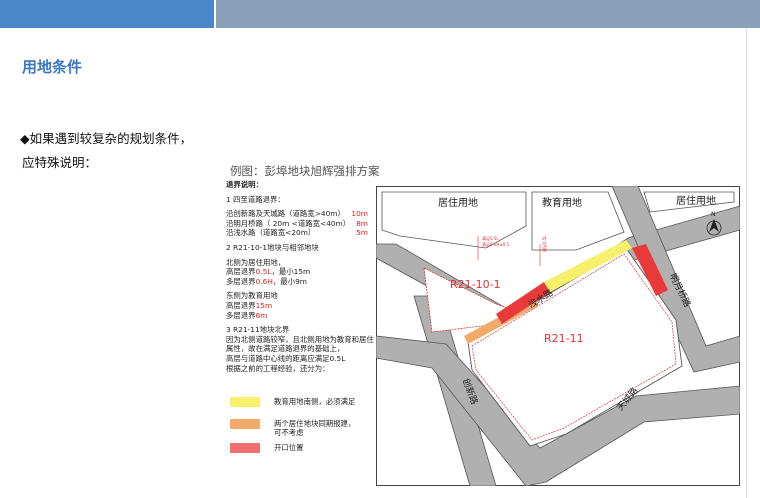  Describe the element at coordinates (106, 138) in the screenshot. I see `intro-line-1: ◆如果遇到较复杂的规划条件，` at that location.